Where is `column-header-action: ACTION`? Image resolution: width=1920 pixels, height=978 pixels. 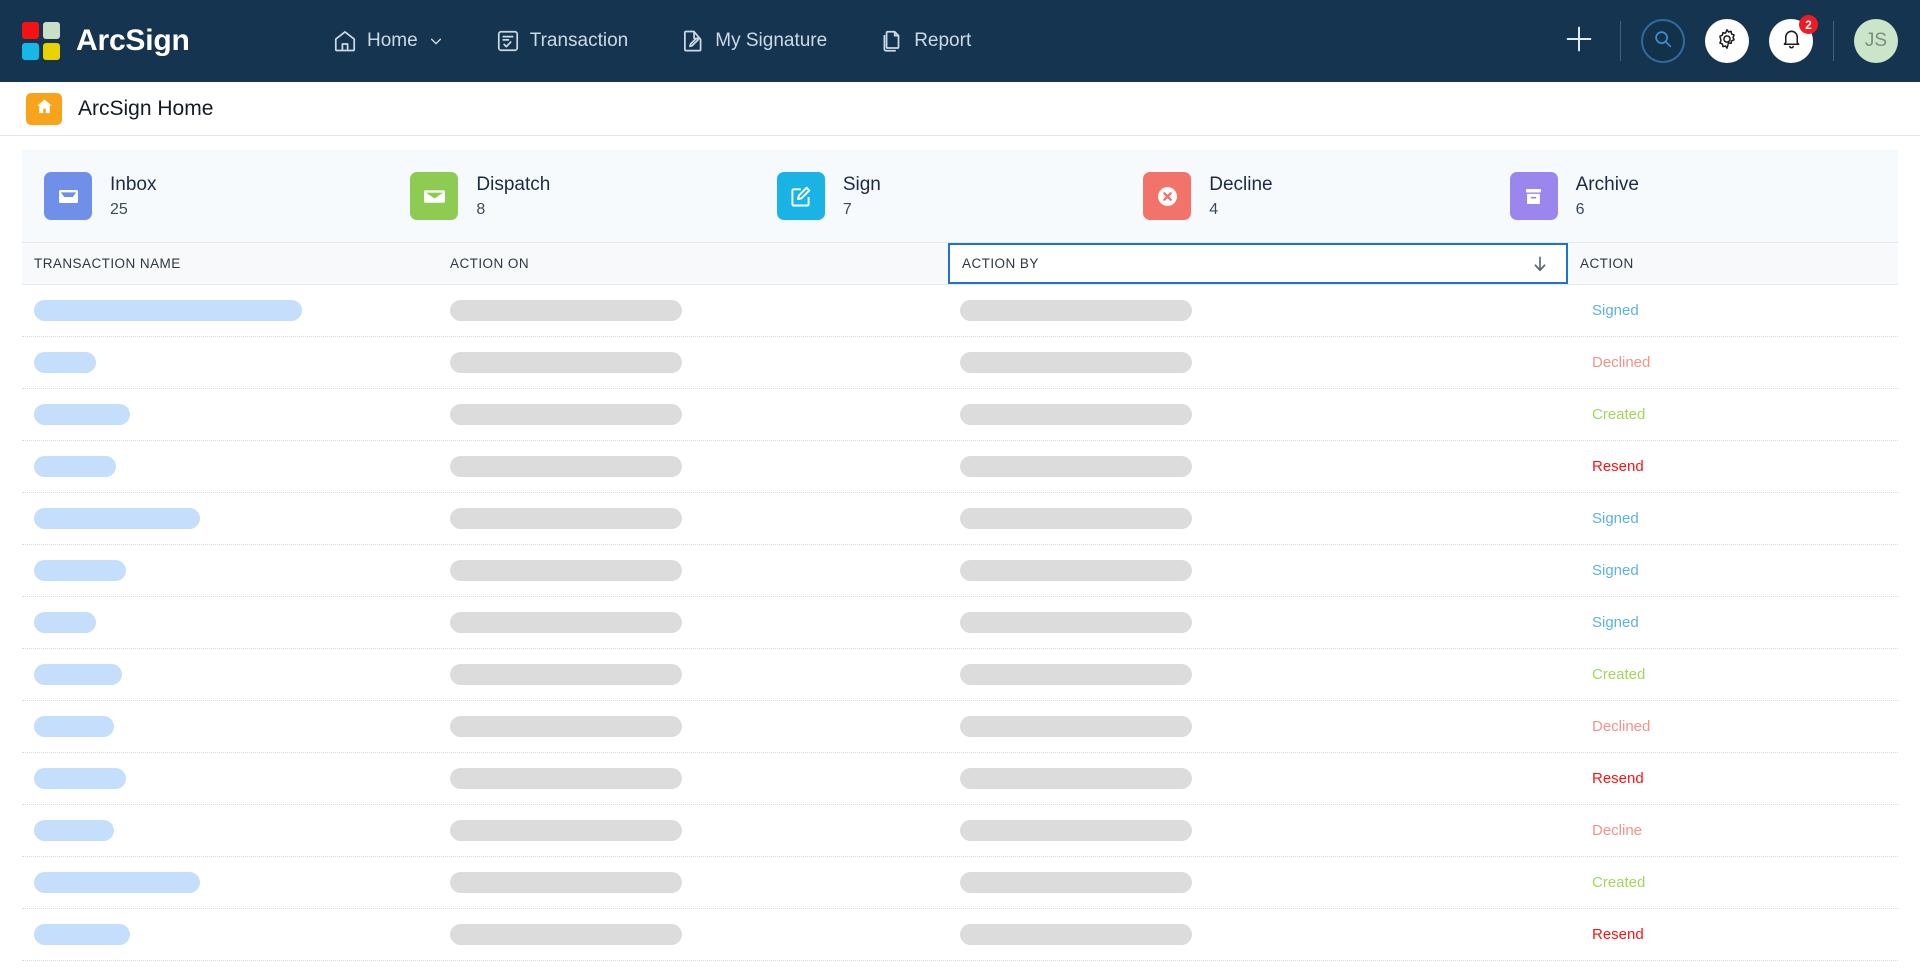
column-header-action: ACTION is located at coordinates (1733, 263).